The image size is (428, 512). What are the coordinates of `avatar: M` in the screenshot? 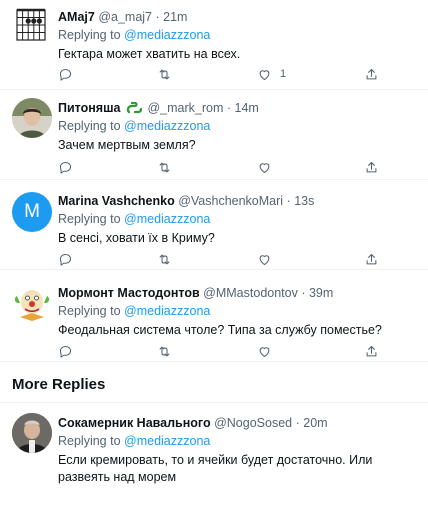 It's located at (32, 212).